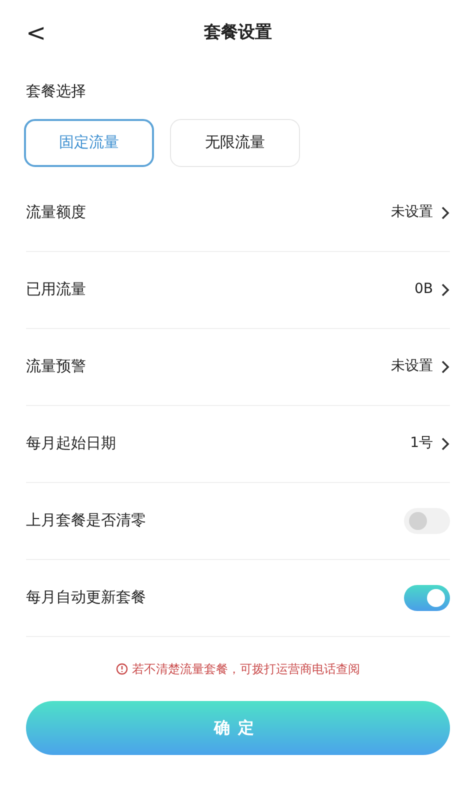 Image resolution: width=476 pixels, height=796 pixels. What do you see at coordinates (432, 289) in the screenshot?
I see `setting-value: 0B` at bounding box center [432, 289].